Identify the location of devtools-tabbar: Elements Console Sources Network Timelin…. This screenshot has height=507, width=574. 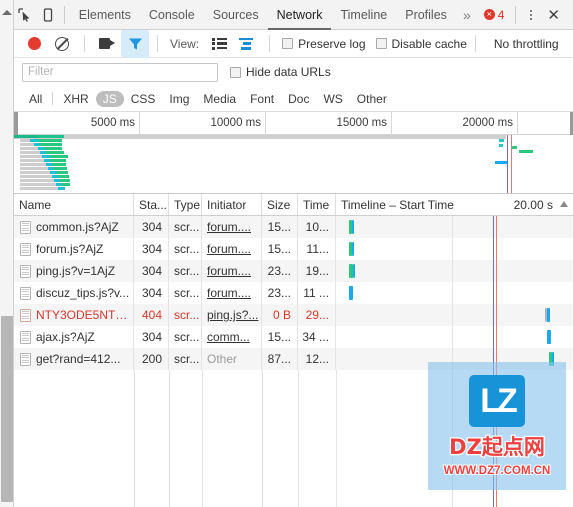
(294, 15).